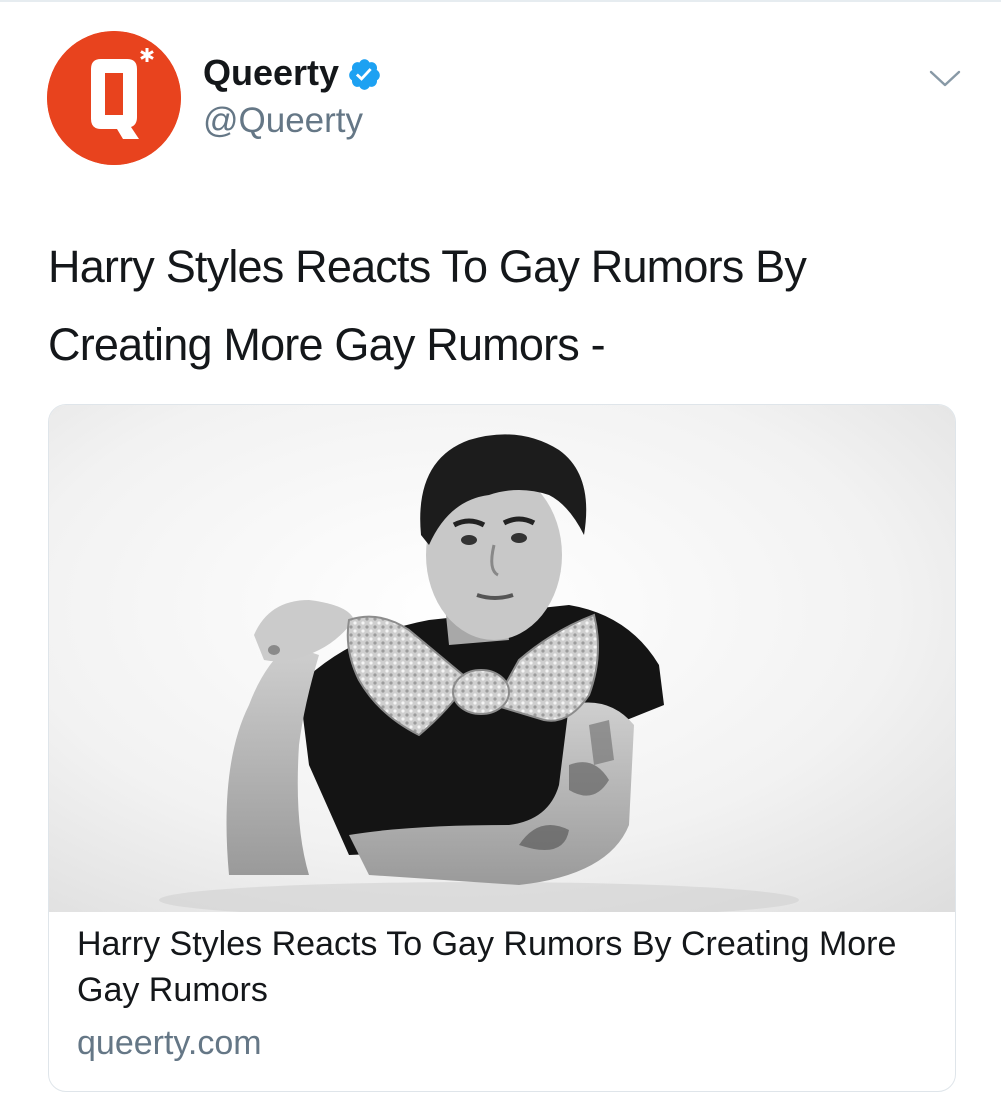  I want to click on display-name-text: Queerty, so click(271, 73).